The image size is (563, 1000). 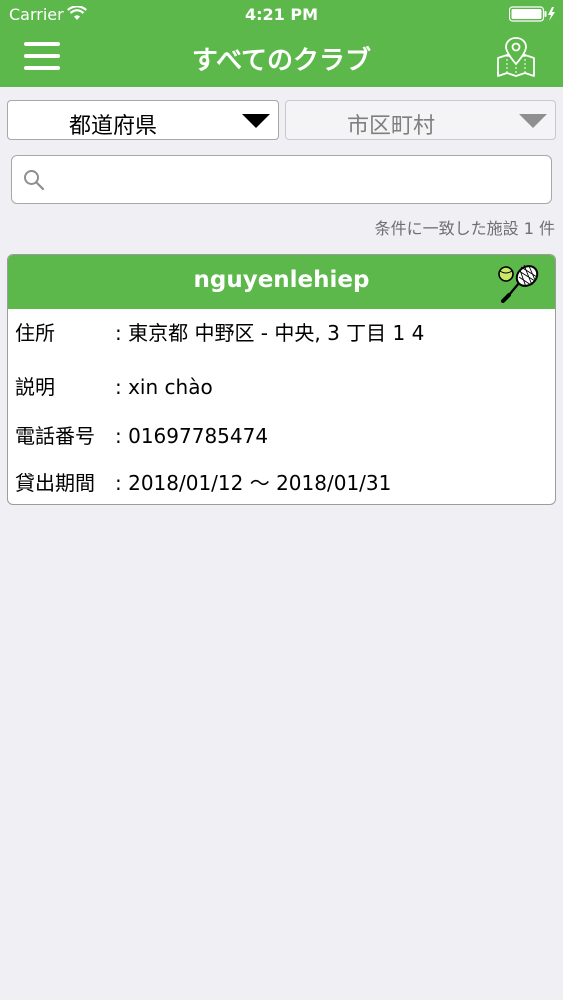 What do you see at coordinates (112, 126) in the screenshot?
I see `prefecture-select-label: 都道府県` at bounding box center [112, 126].